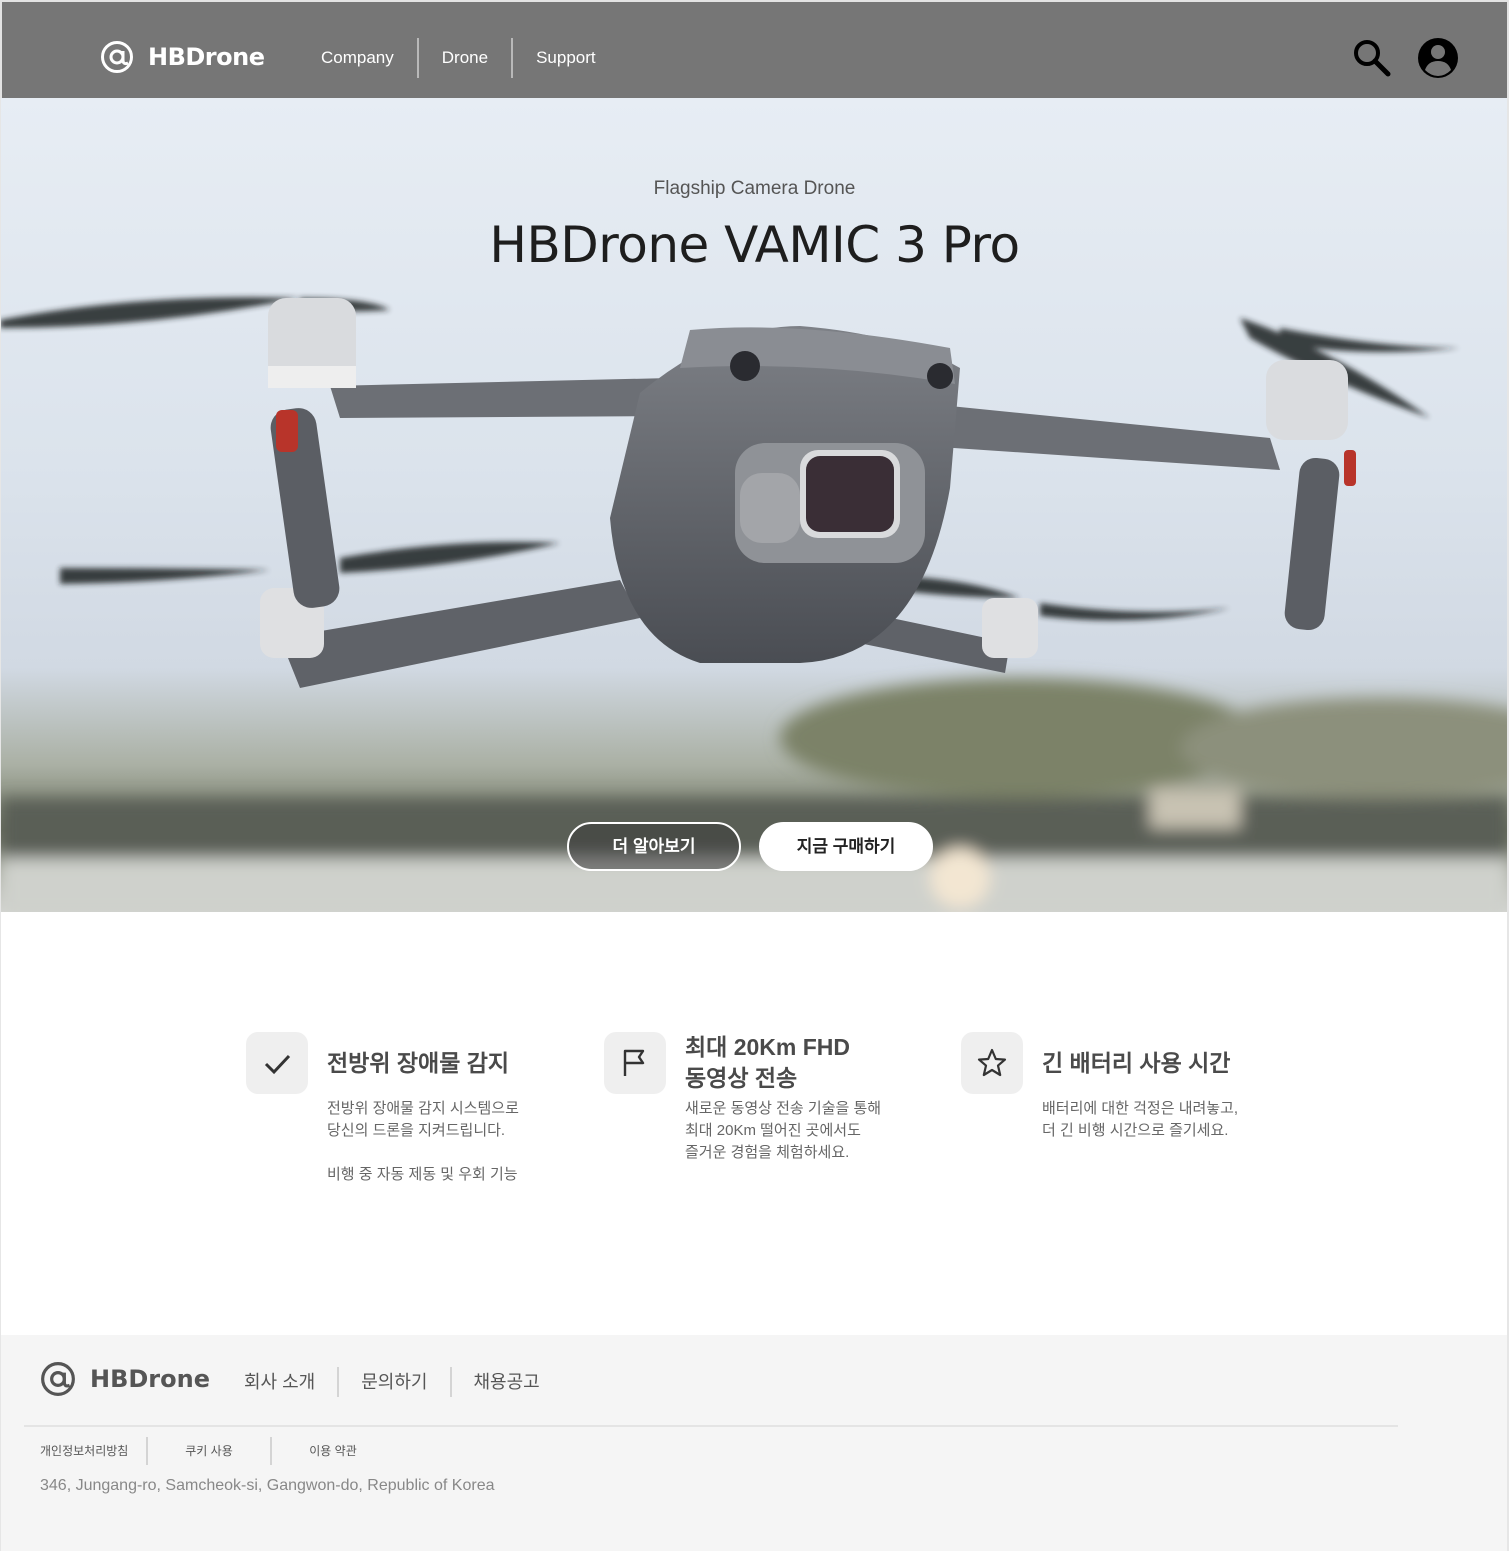  I want to click on feature-desc-line: 최대 20Km 떨어진 곳에서도, so click(773, 1130).